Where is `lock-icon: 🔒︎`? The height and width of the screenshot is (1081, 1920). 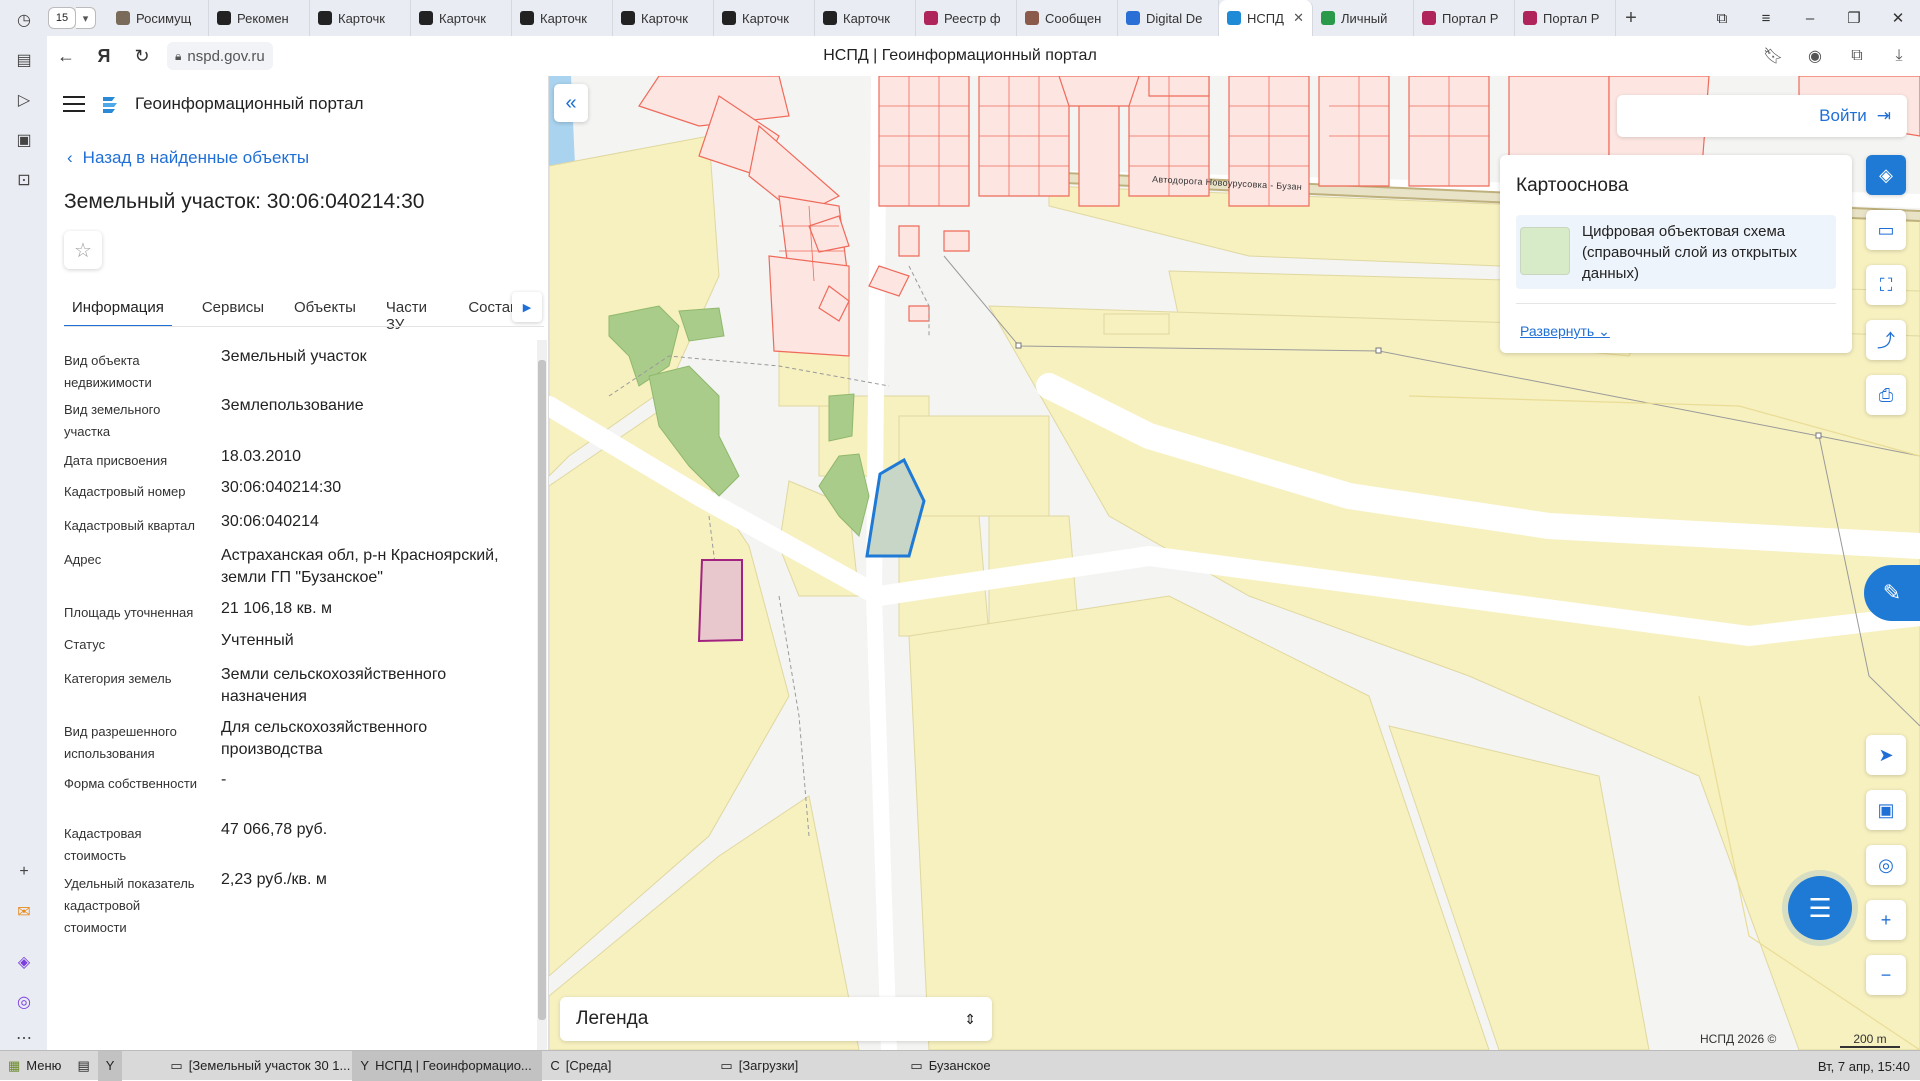 lock-icon: 🔒︎ is located at coordinates (178, 55).